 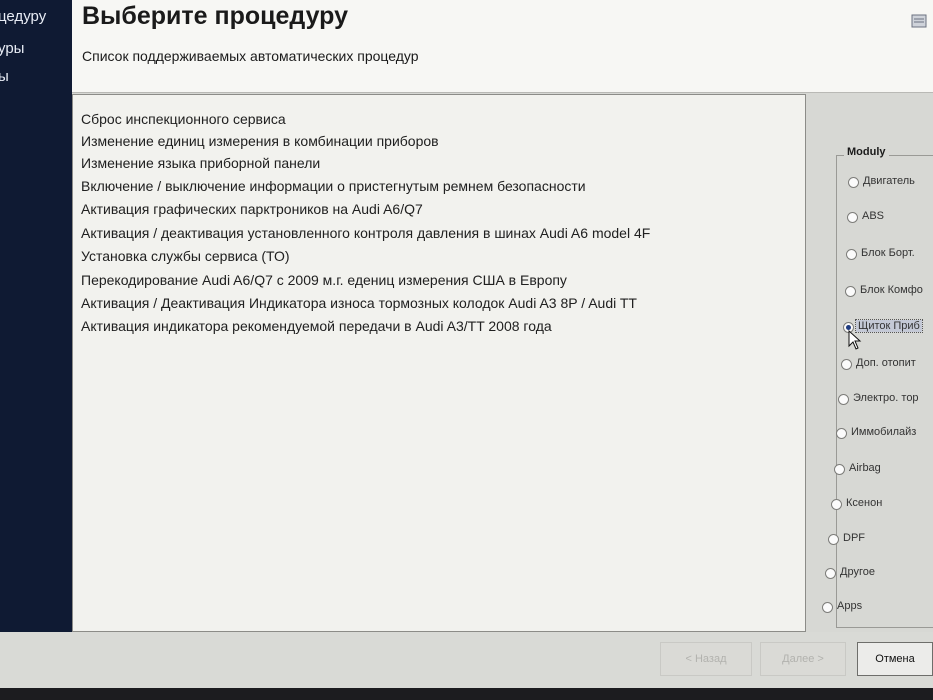 What do you see at coordinates (4, 76) in the screenshot?
I see `sidebar-item-third: ы` at bounding box center [4, 76].